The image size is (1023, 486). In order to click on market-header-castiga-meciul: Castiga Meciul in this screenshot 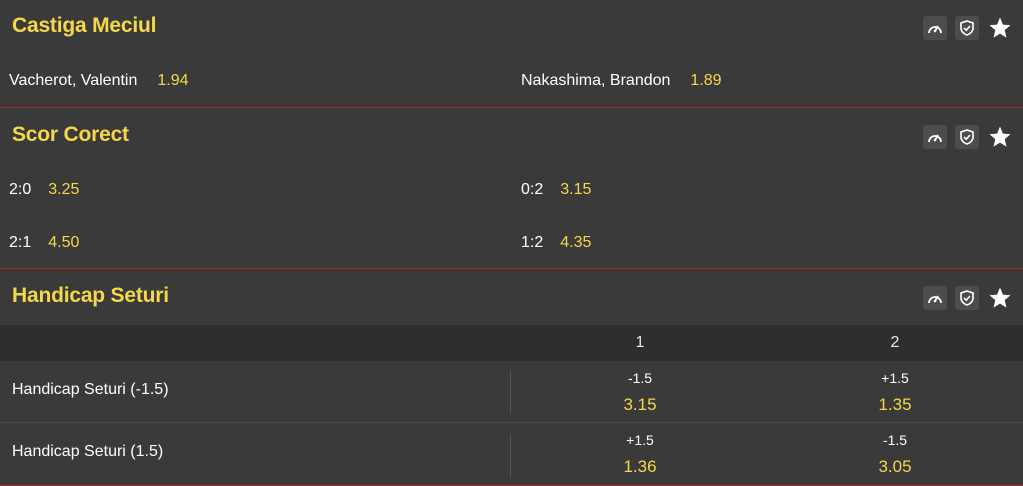, I will do `click(511, 27)`.